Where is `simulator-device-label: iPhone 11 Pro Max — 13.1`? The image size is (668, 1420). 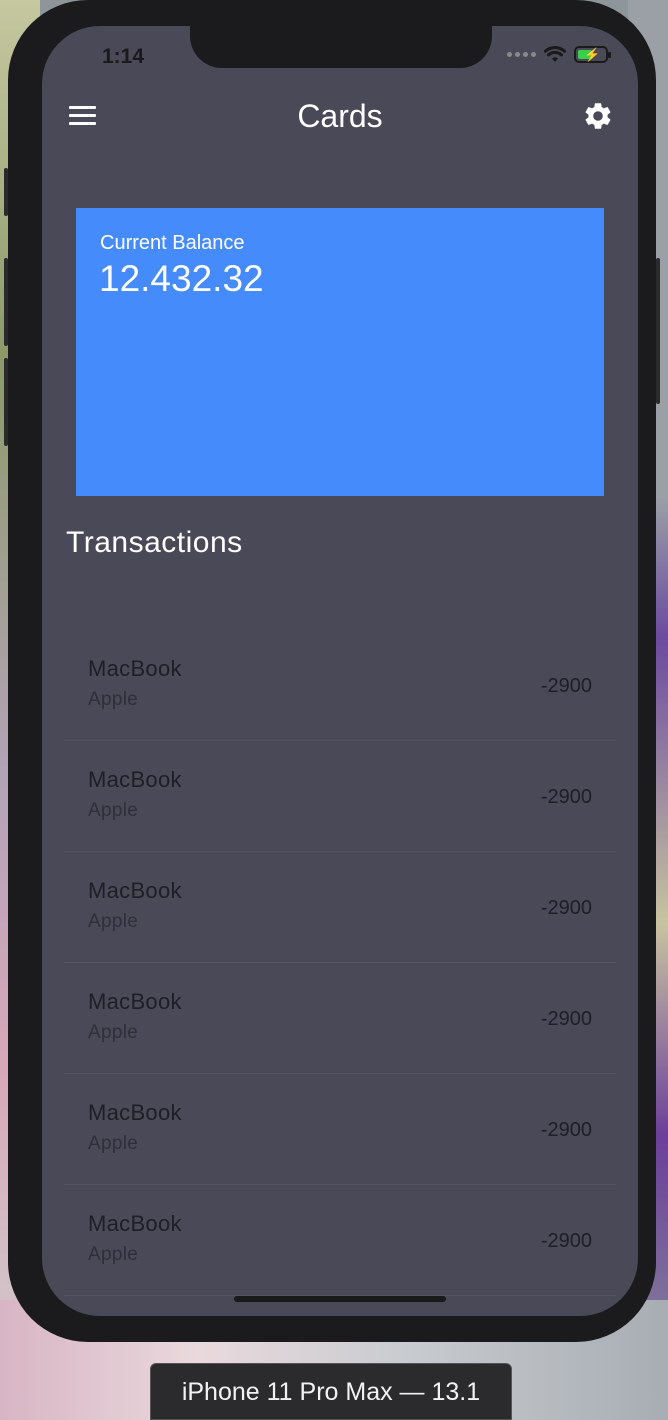
simulator-device-label: iPhone 11 Pro Max — 13.1 is located at coordinates (331, 1391).